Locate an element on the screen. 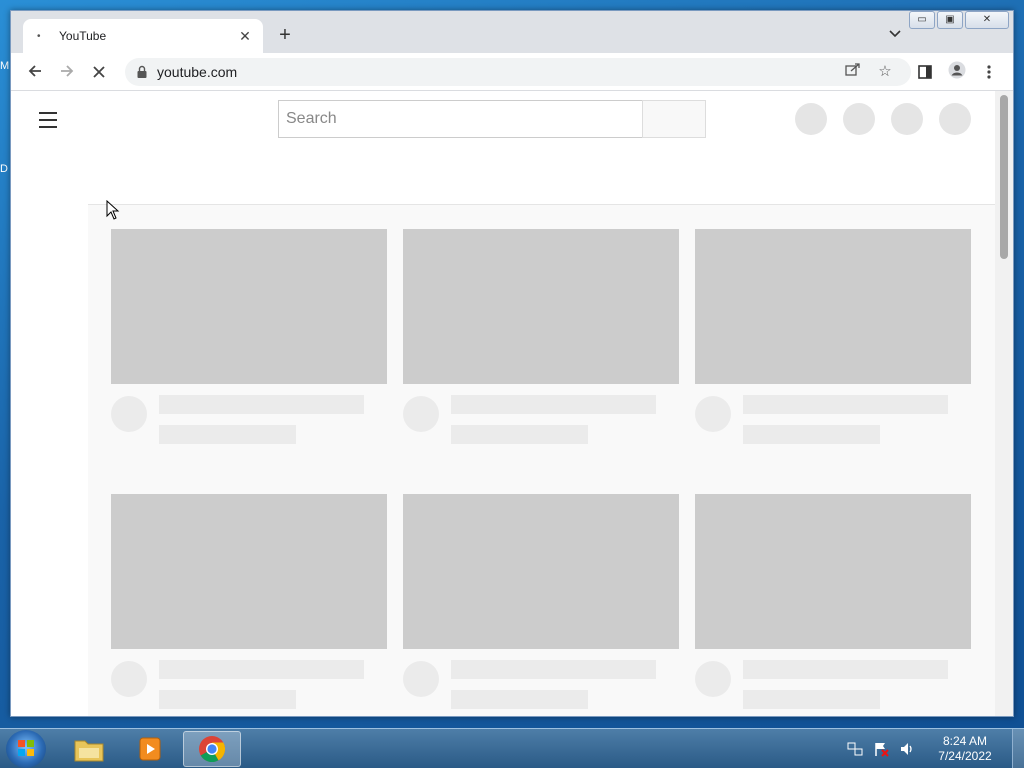 This screenshot has height=768, width=1024. desktop-icon-label: M is located at coordinates (4, 66).